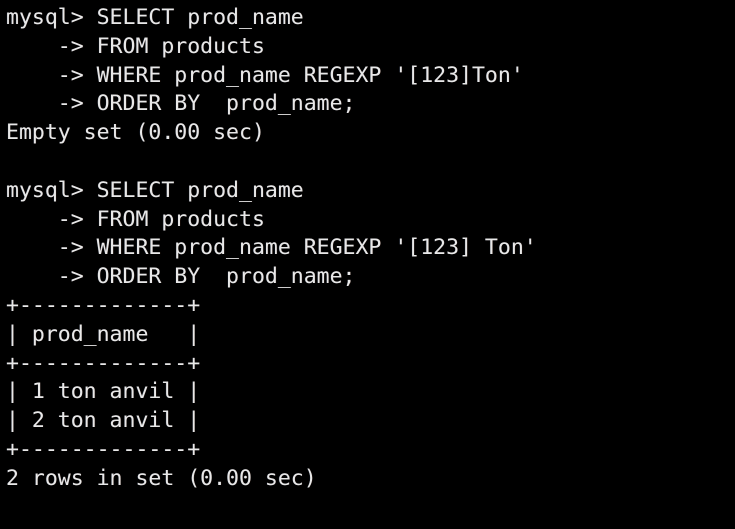 Image resolution: width=735 pixels, height=529 pixels. Describe the element at coordinates (103, 421) in the screenshot. I see `terminal-line-t-row-2: | 2 ton anvil |` at that location.